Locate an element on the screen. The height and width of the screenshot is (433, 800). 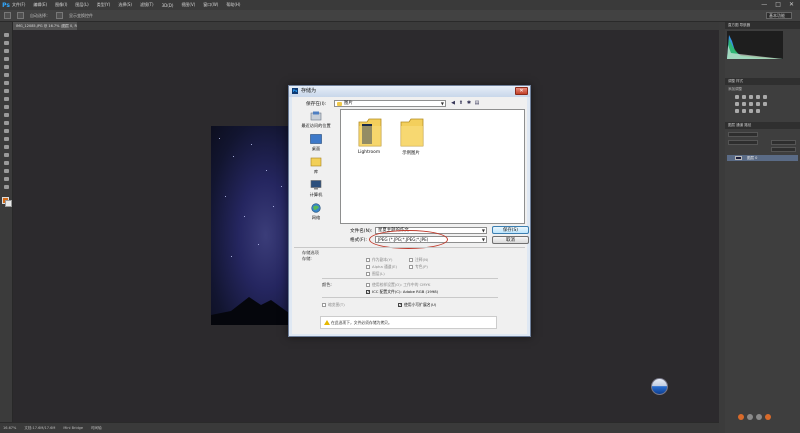
timeline-tab: 时间轴 is located at coordinates (96, 428).